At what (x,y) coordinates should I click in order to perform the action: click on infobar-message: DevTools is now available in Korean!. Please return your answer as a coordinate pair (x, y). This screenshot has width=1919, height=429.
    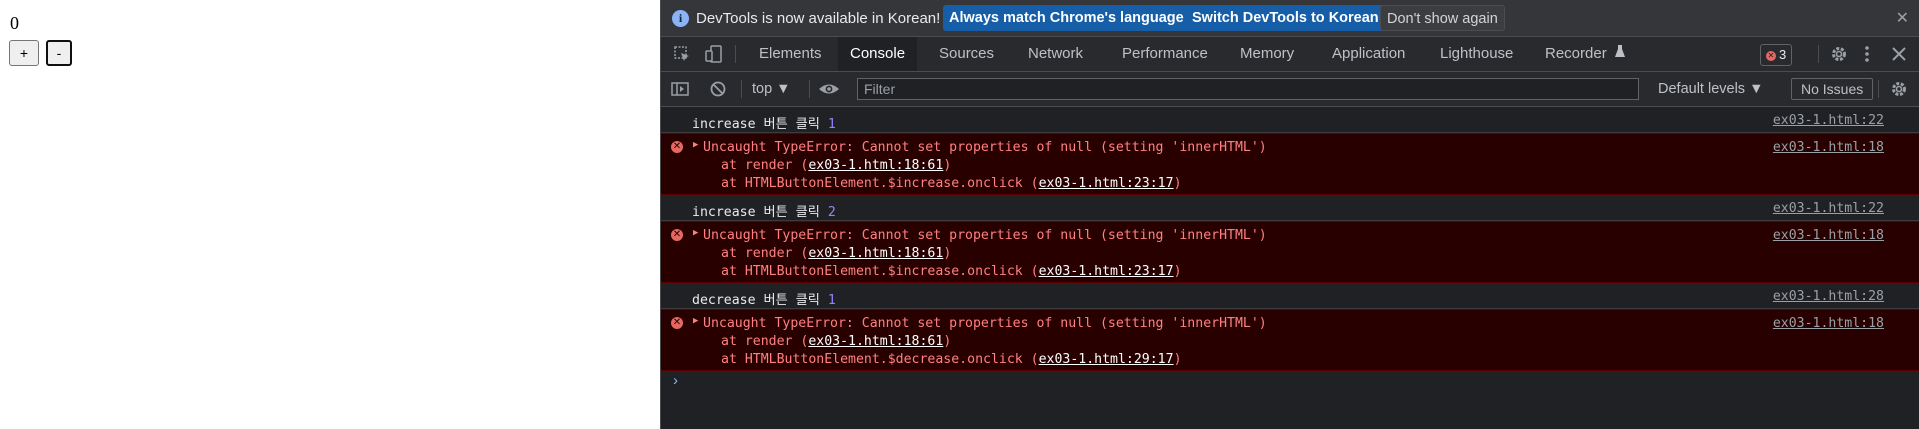
    Looking at the image, I should click on (818, 18).